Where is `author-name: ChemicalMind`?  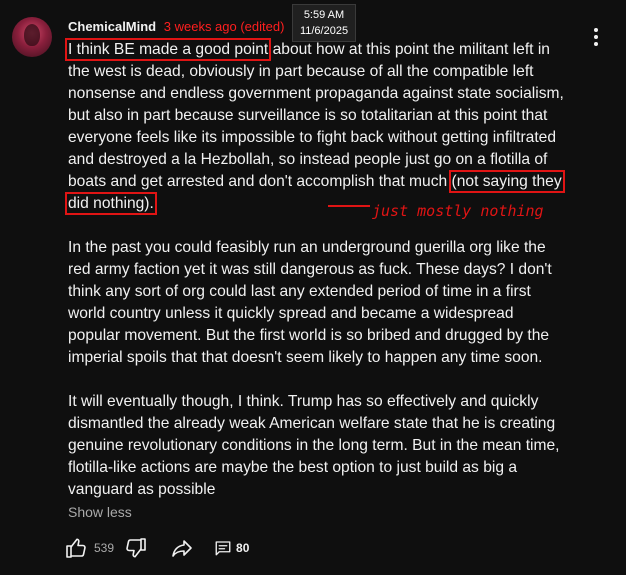 author-name: ChemicalMind is located at coordinates (112, 26).